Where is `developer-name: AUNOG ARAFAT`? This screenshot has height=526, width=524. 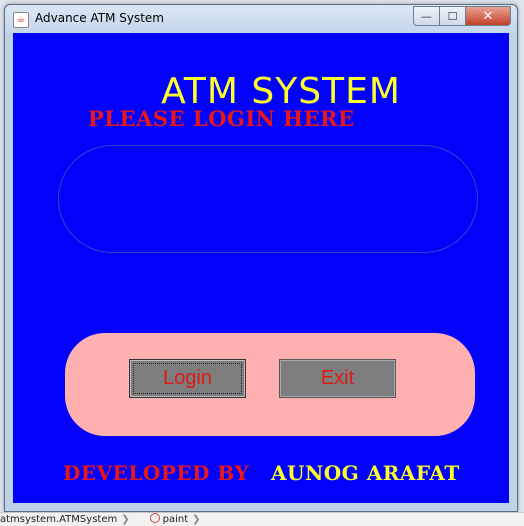
developer-name: AUNOG ARAFAT is located at coordinates (365, 473).